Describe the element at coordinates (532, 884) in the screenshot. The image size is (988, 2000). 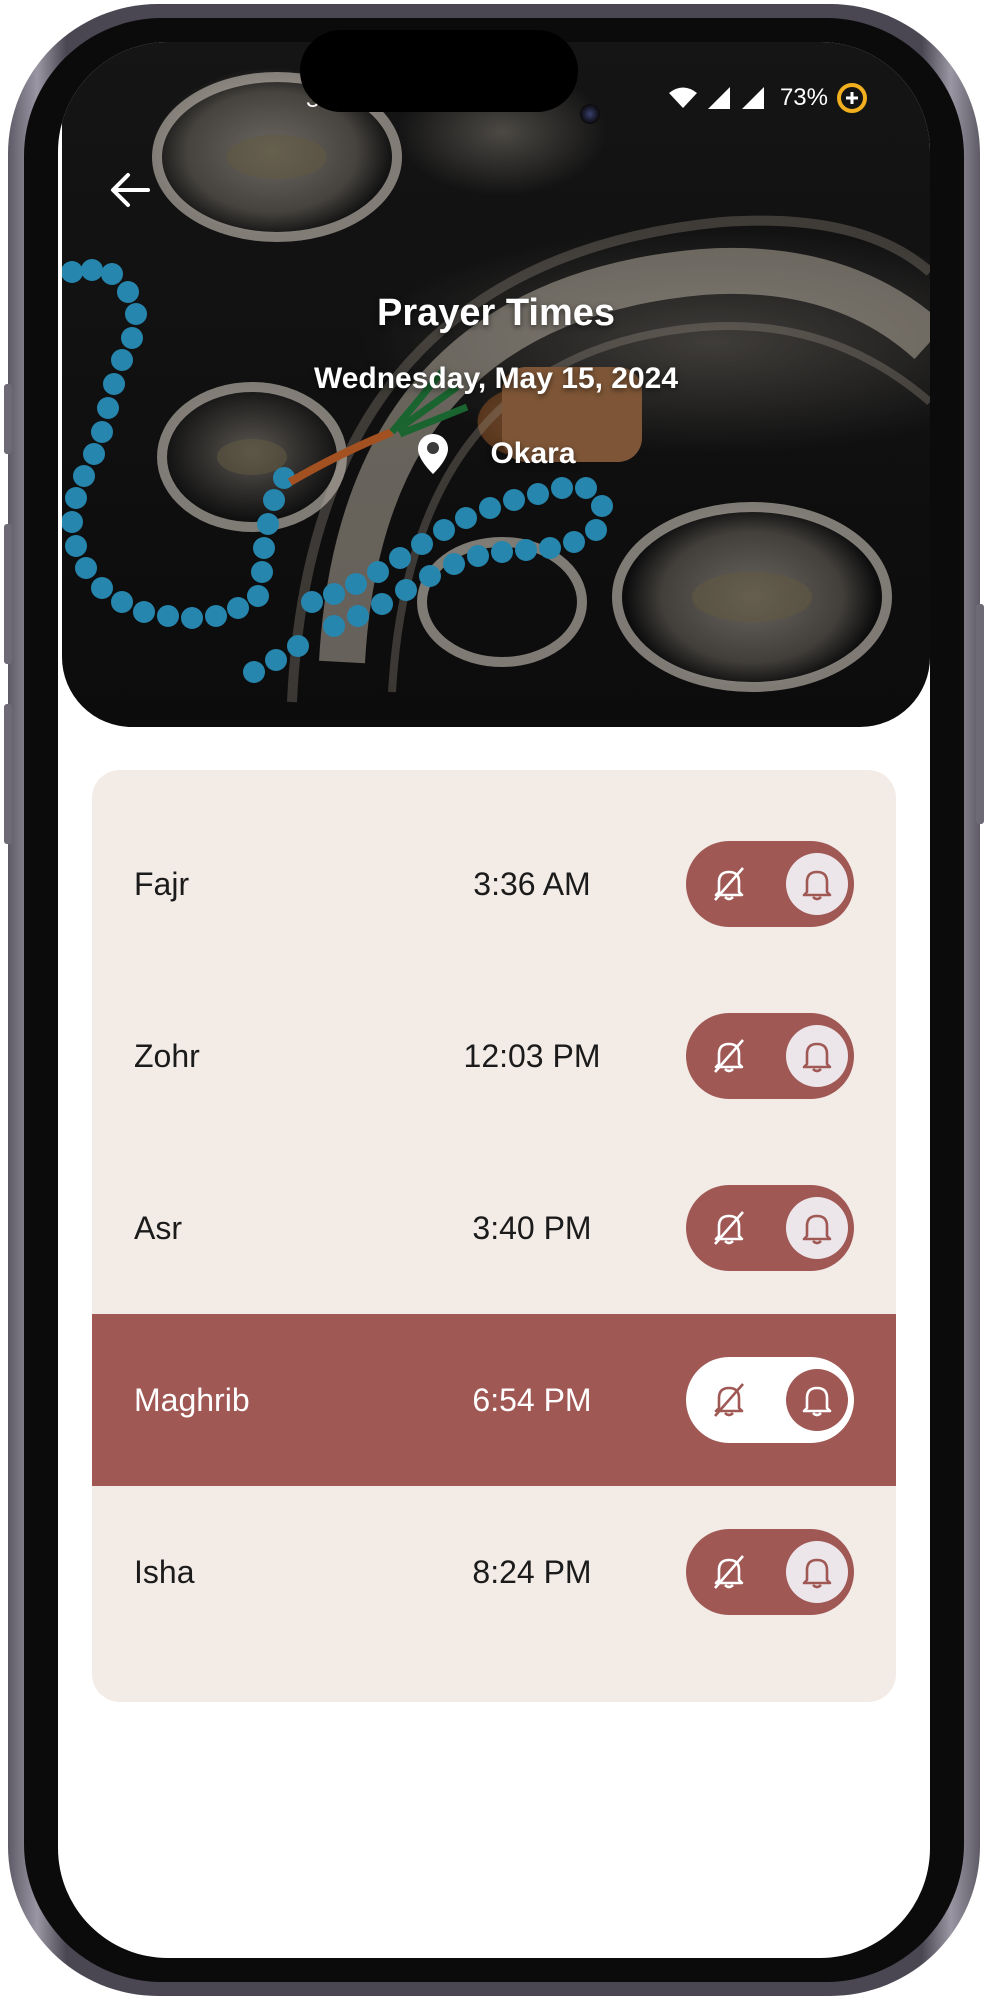
I see `prayer-time: 3:36 AM` at that location.